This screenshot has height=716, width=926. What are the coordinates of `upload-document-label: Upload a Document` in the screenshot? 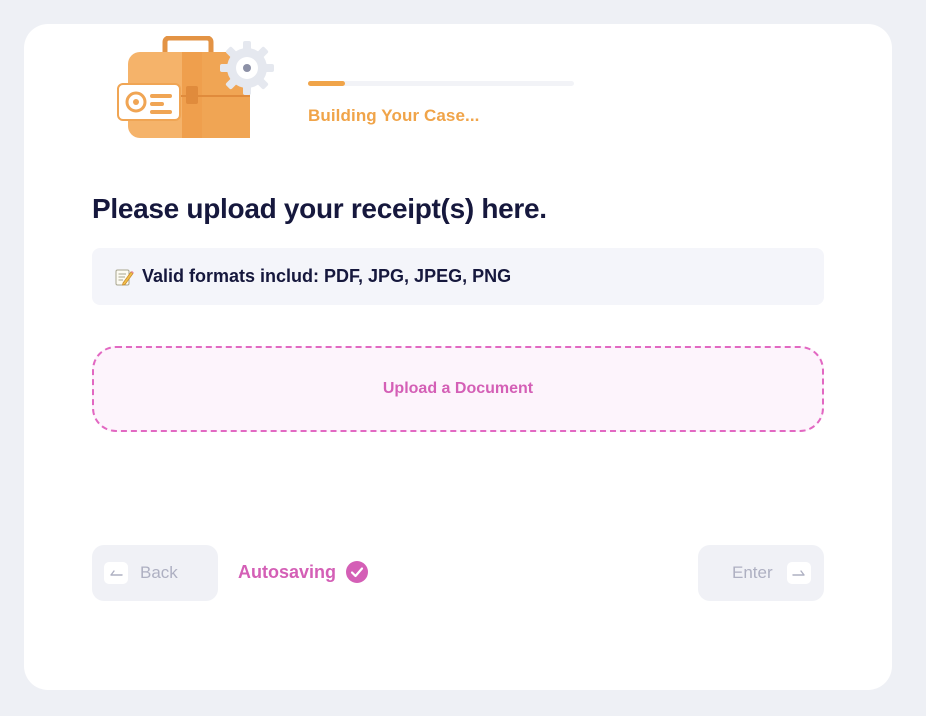 It's located at (458, 388).